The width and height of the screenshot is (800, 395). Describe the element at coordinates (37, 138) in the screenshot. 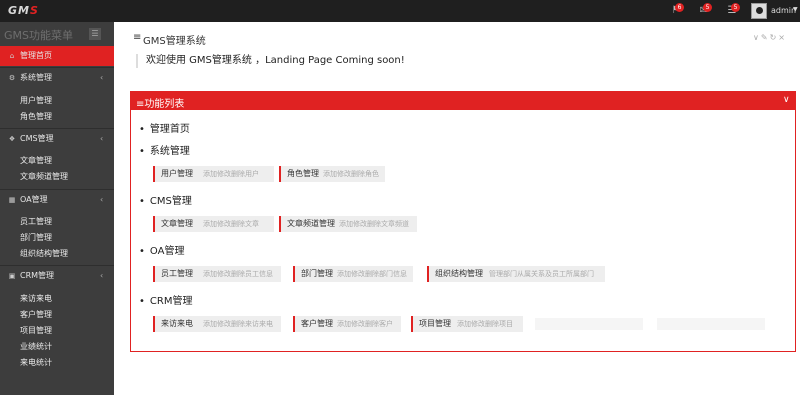

I see `sidebar-section-label: CMS管理` at that location.